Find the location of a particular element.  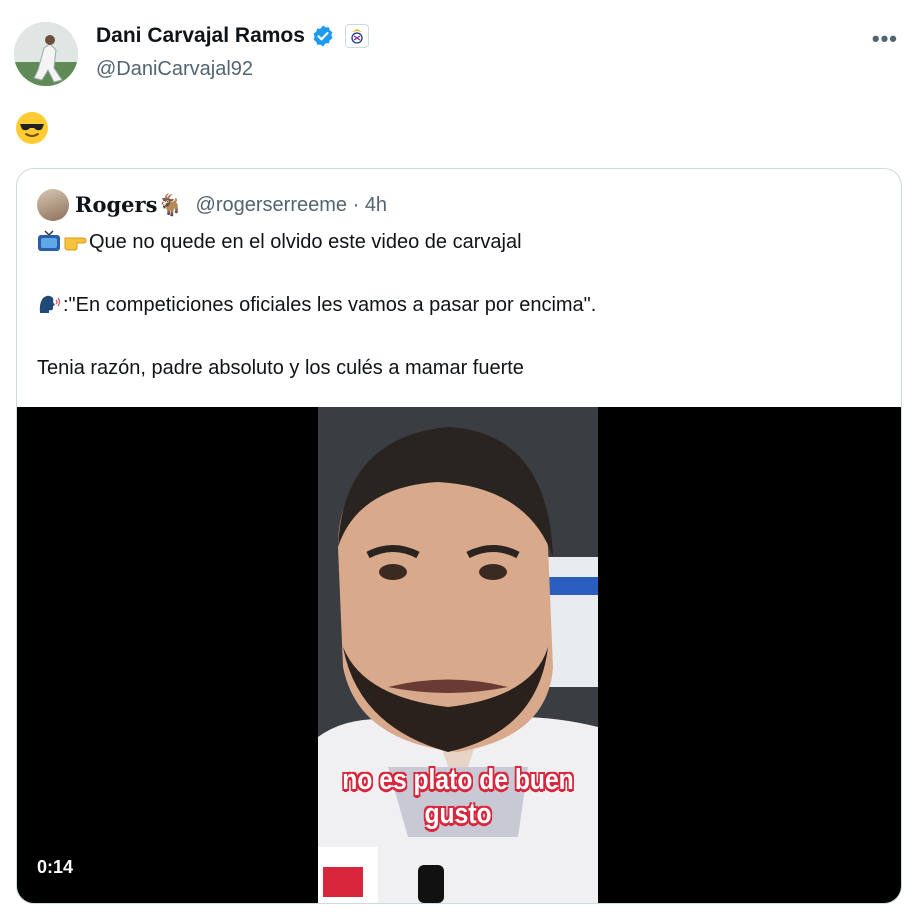

tweet-text is located at coordinates (32, 131).